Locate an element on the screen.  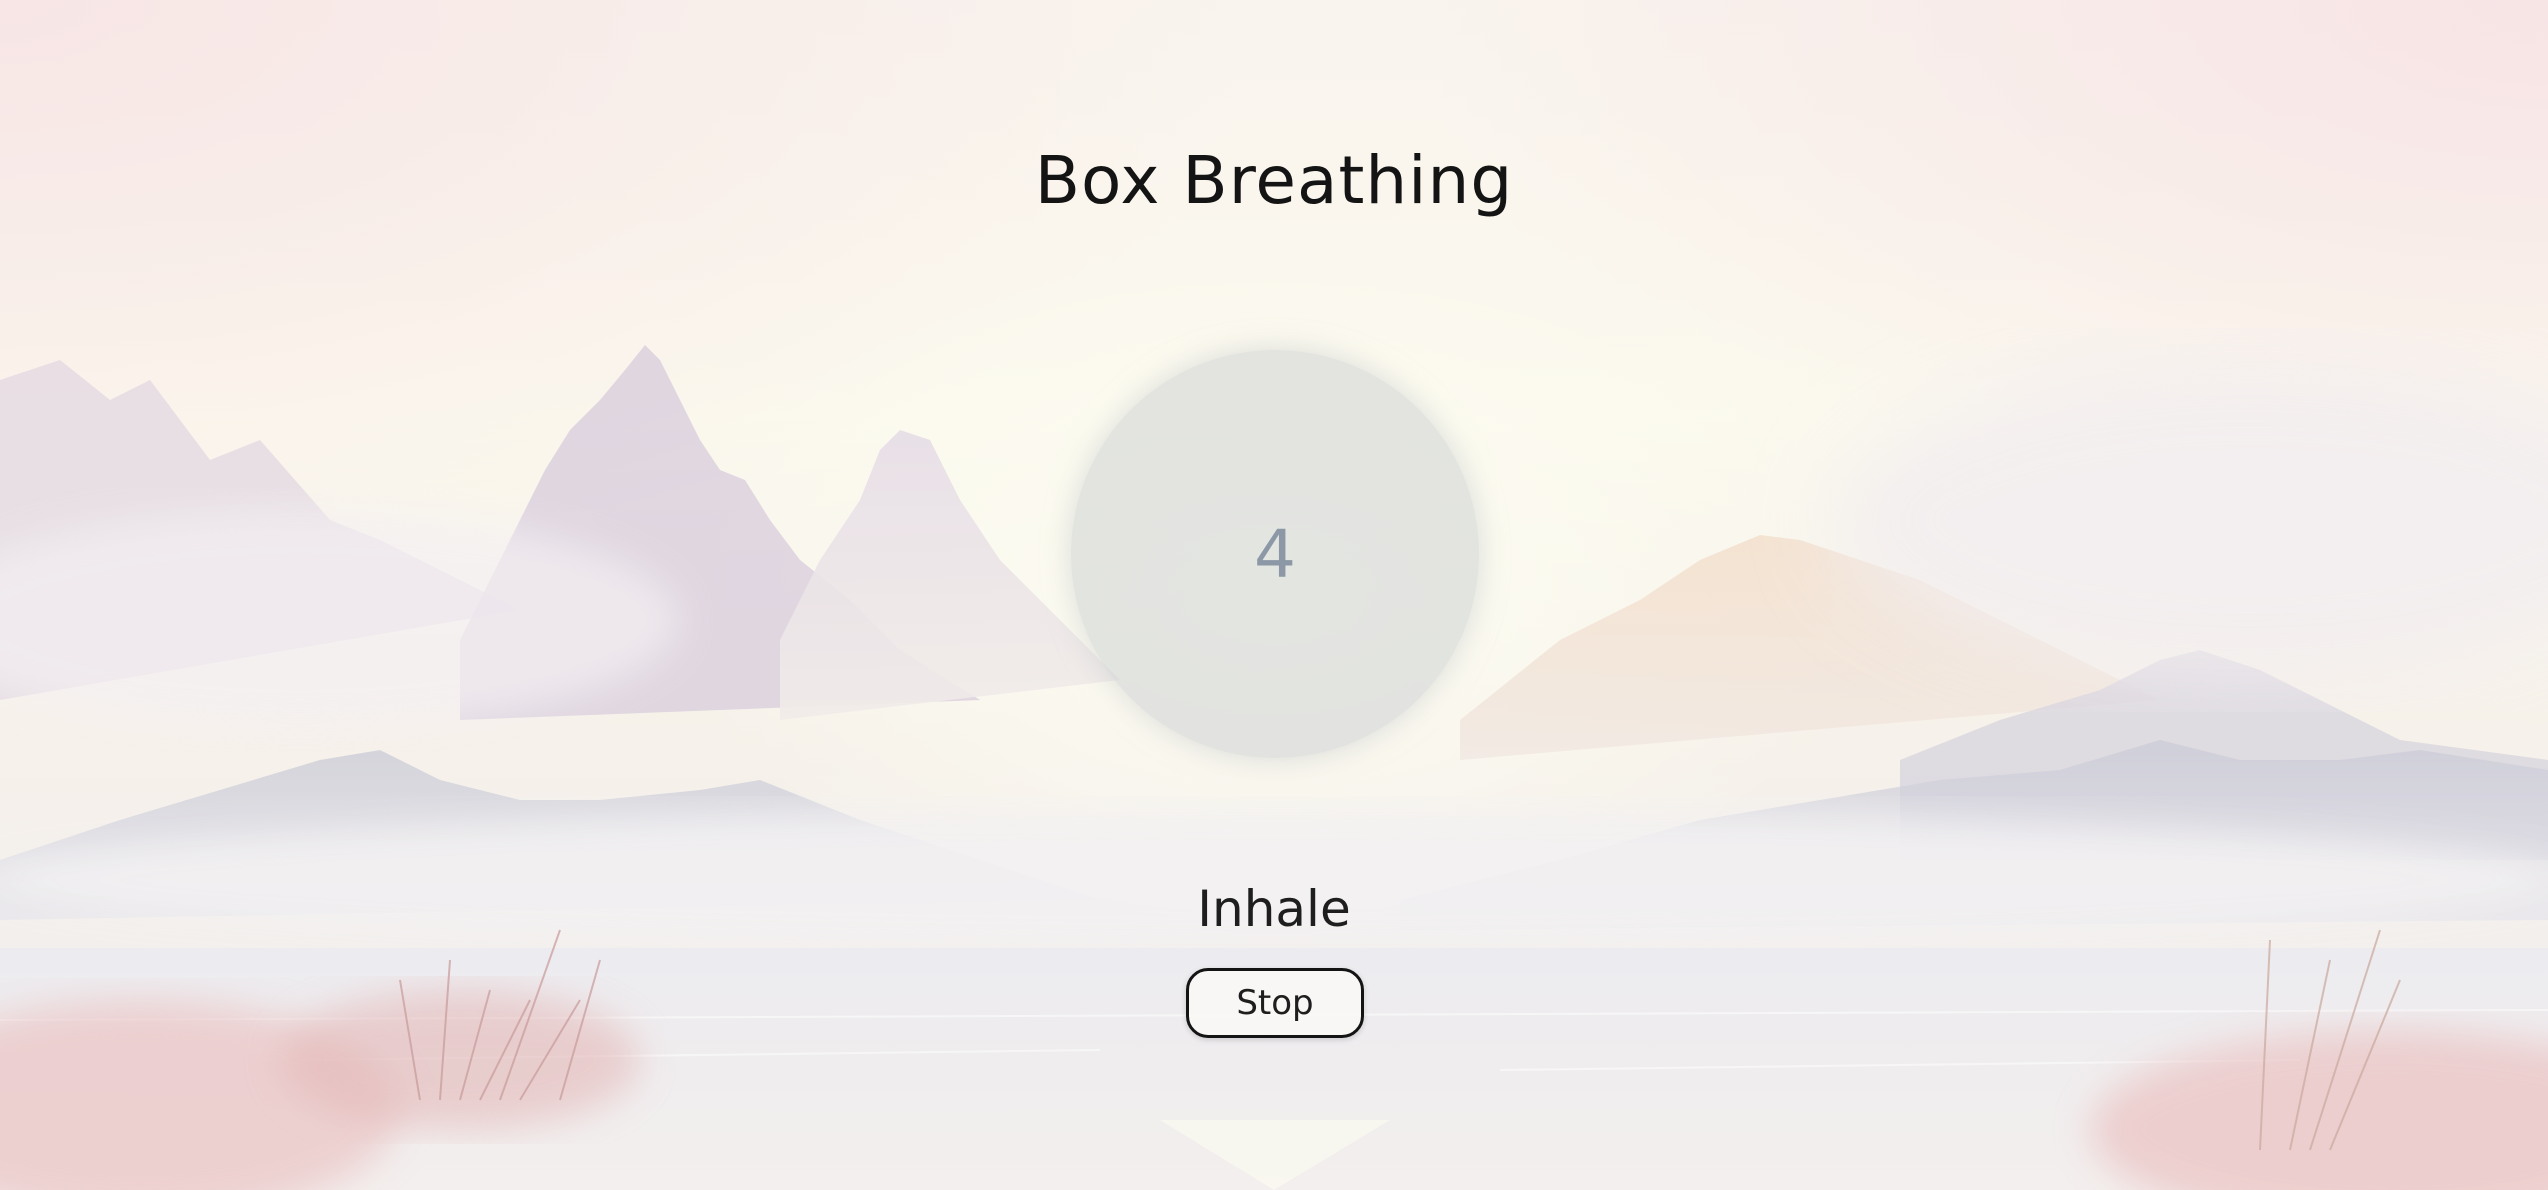
breathing-circle: 4 is located at coordinates (1275, 554).